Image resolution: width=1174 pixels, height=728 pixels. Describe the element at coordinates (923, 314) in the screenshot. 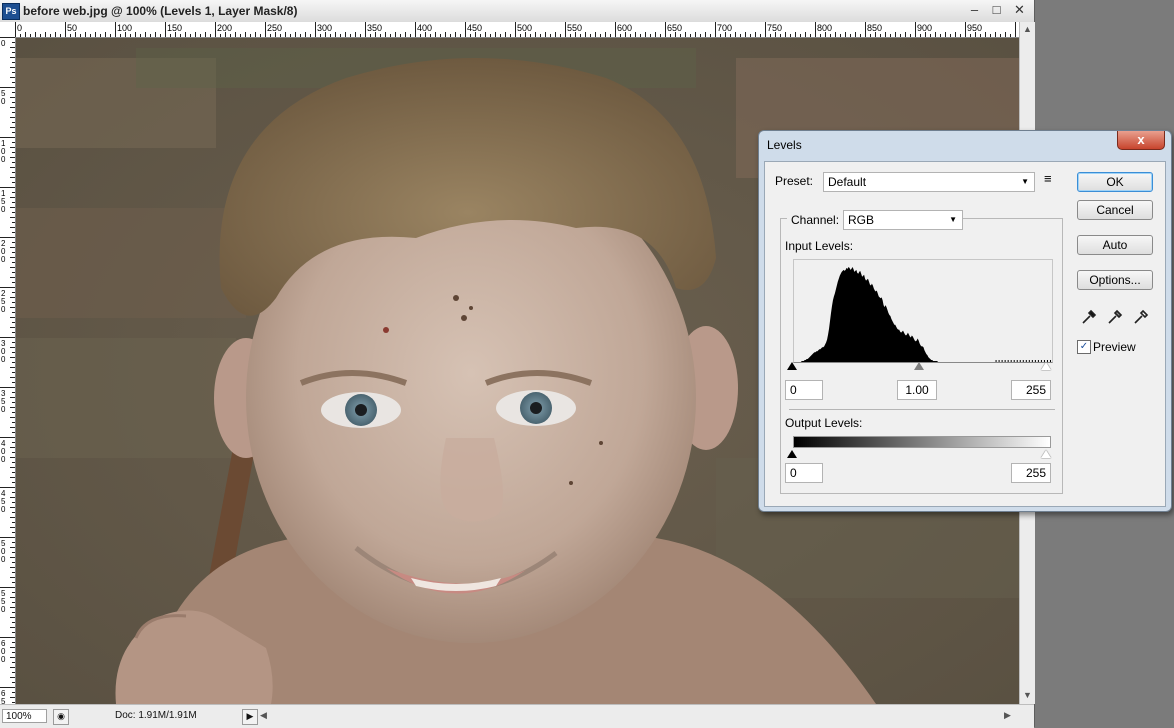

I see `histogram-area` at that location.